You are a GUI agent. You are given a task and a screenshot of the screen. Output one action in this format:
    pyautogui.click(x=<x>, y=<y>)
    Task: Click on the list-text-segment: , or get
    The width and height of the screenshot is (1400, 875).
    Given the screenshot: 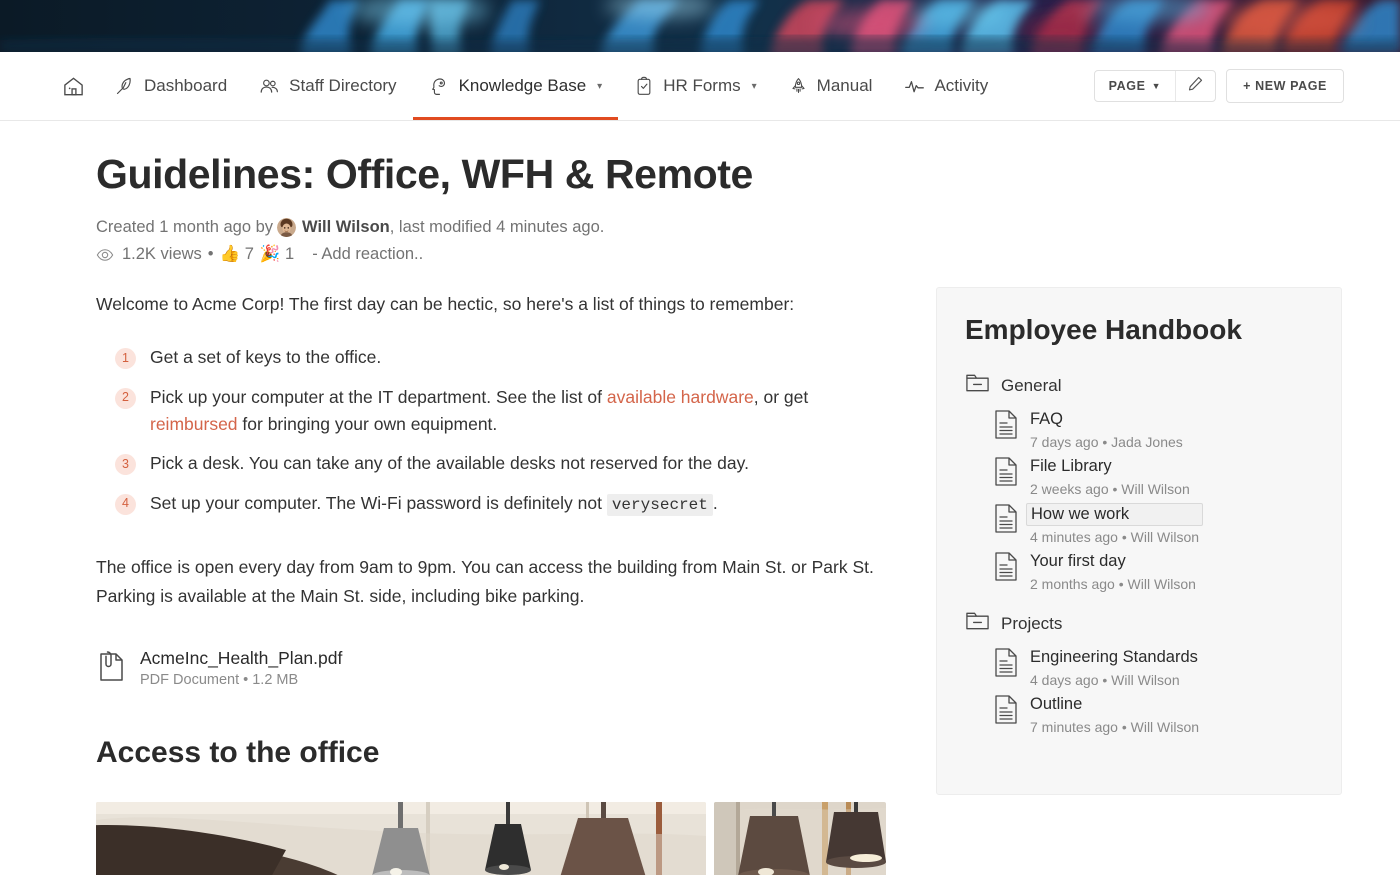 What is the action you would take?
    pyautogui.click(x=781, y=396)
    